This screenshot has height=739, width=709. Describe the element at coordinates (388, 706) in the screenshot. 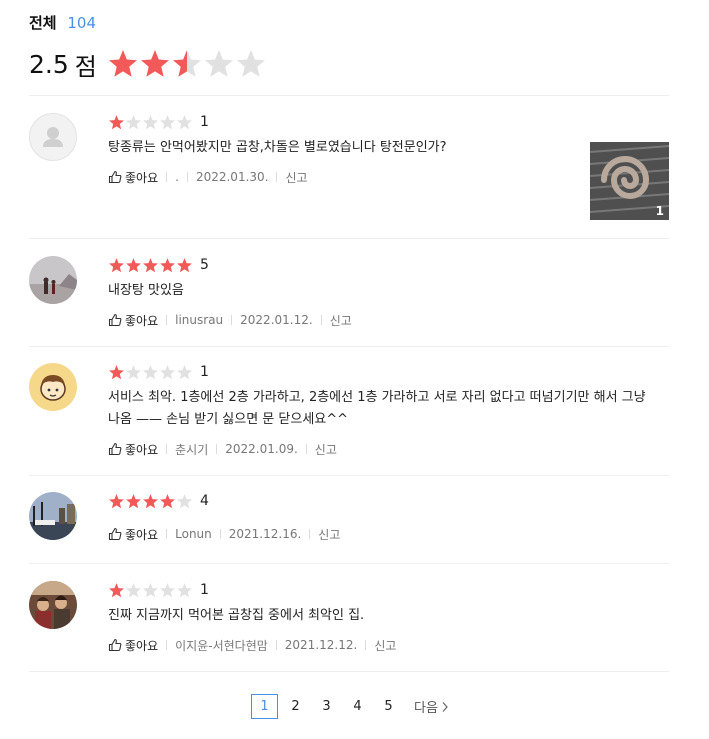

I see `page-5-button: 5` at that location.